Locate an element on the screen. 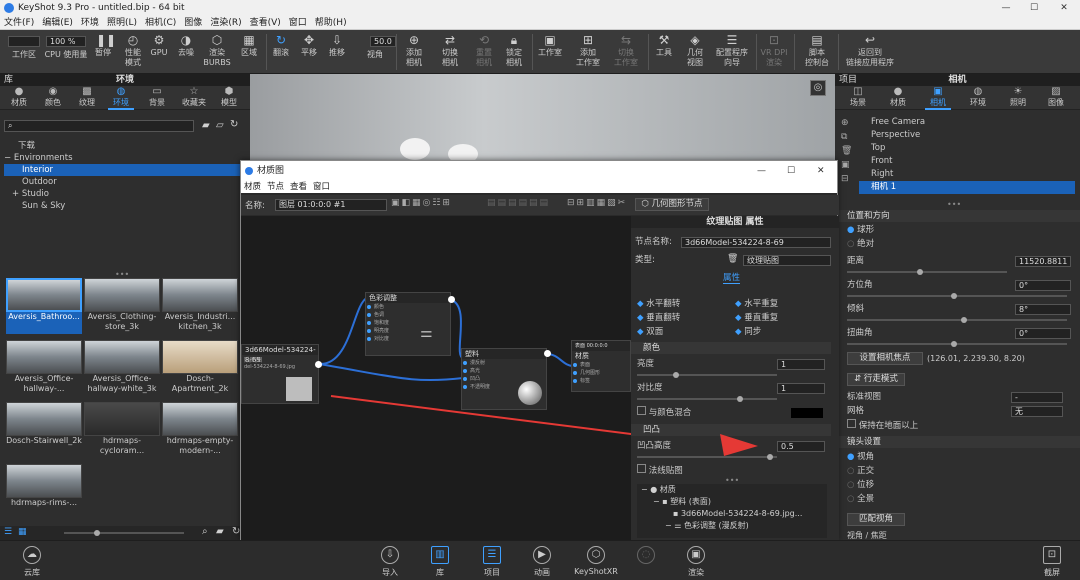 The image size is (1080, 580). tab-favorites: ☆ 收藏夹 is located at coordinates (194, 98).